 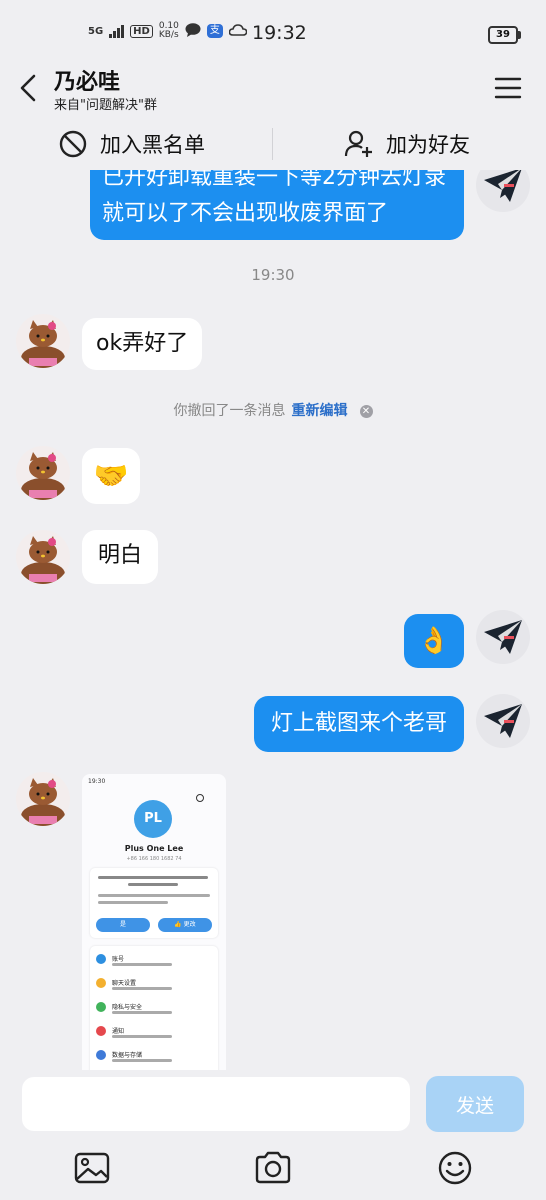 What do you see at coordinates (200, 798) in the screenshot?
I see `thumb-search-icon` at bounding box center [200, 798].